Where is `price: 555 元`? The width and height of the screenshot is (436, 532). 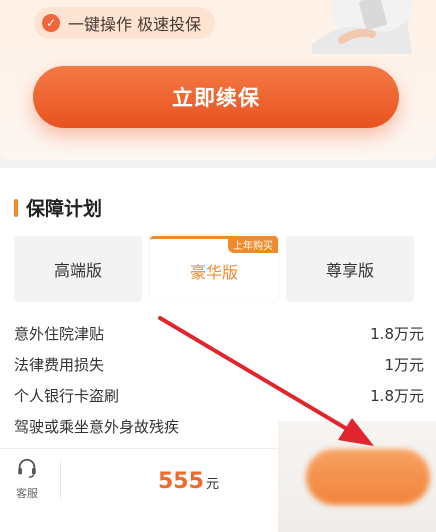
price: 555 元 is located at coordinates (188, 481).